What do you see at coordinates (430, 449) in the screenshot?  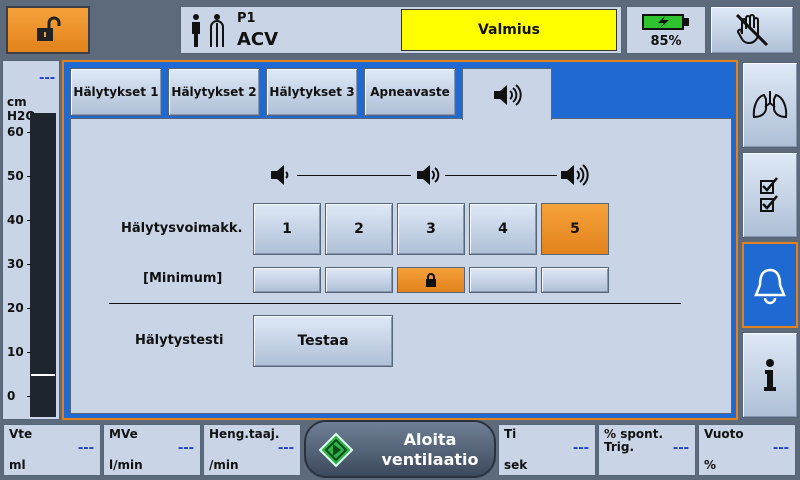 I see `start-ventilation-label: Aloita ventilaatio` at bounding box center [430, 449].